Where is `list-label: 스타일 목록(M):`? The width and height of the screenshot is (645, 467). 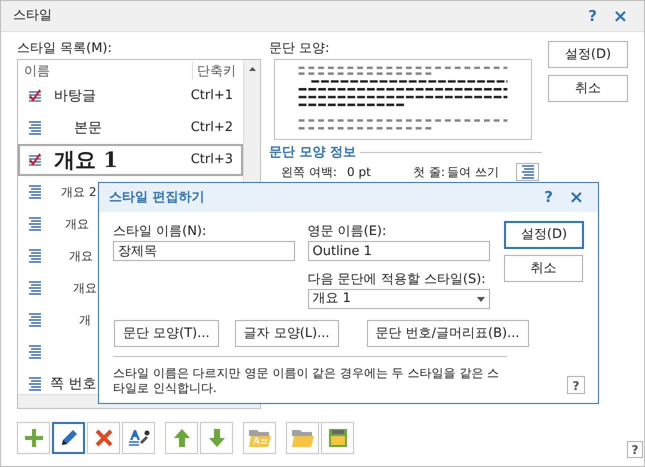
list-label: 스타일 목록(M): is located at coordinates (65, 49).